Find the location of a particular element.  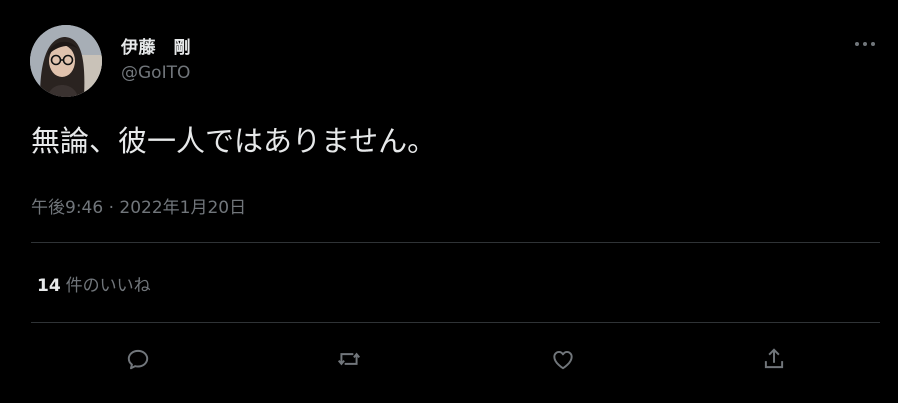

share-button is located at coordinates (774, 359).